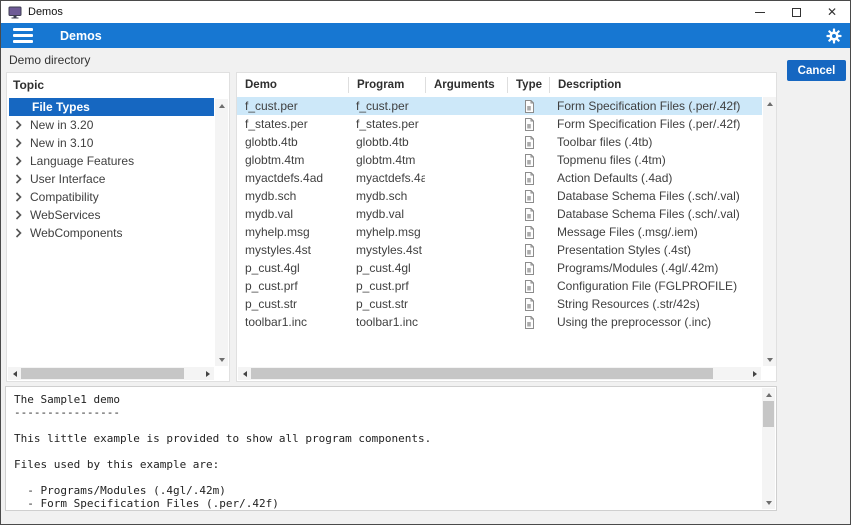 This screenshot has height=525, width=851. I want to click on table-horizontal-scrollbar, so click(499, 373).